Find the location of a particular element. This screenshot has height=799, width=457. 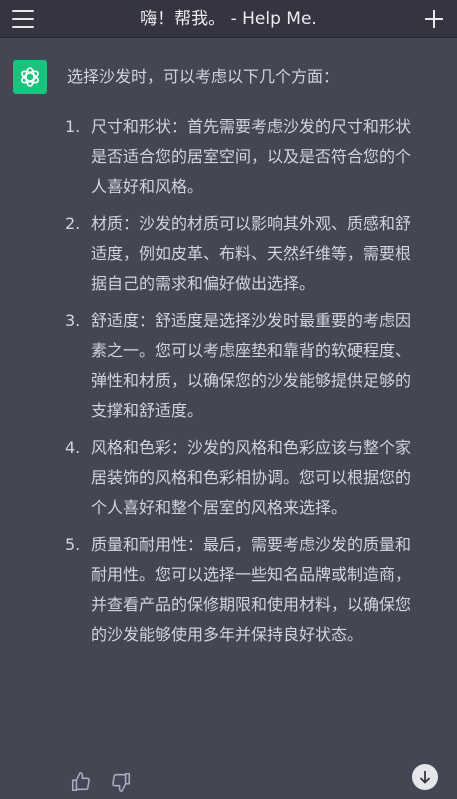

hamburger-menu-icon is located at coordinates (23, 19).